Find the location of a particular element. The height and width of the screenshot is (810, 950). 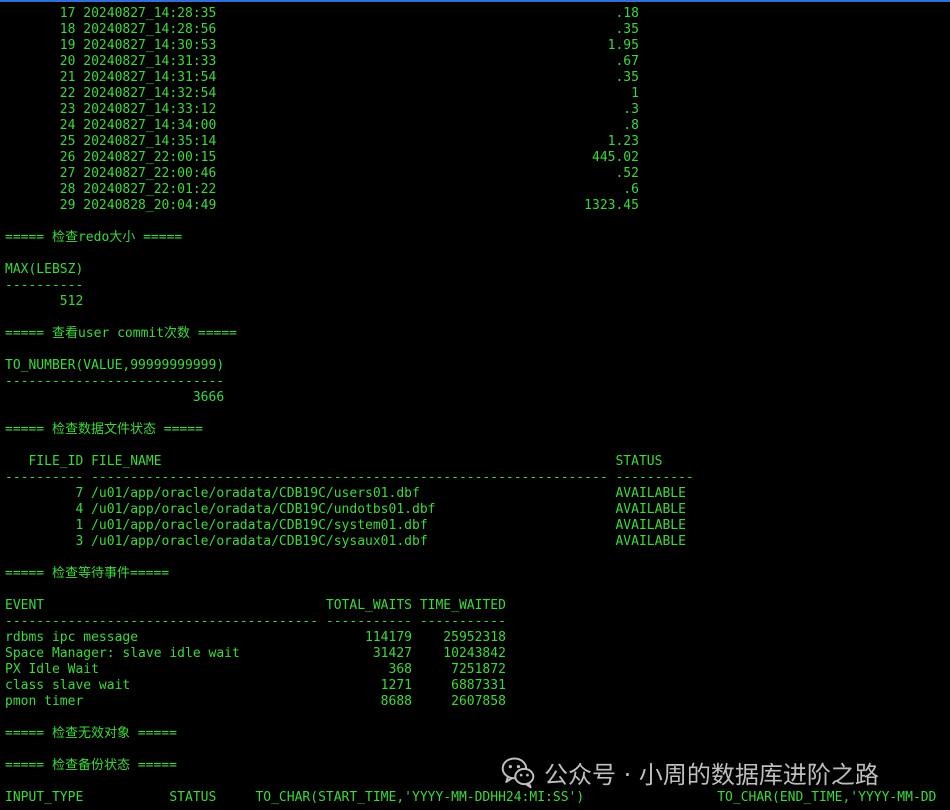

column-header: TO_NUMBER(VALUE,99999999999) is located at coordinates (115, 365).